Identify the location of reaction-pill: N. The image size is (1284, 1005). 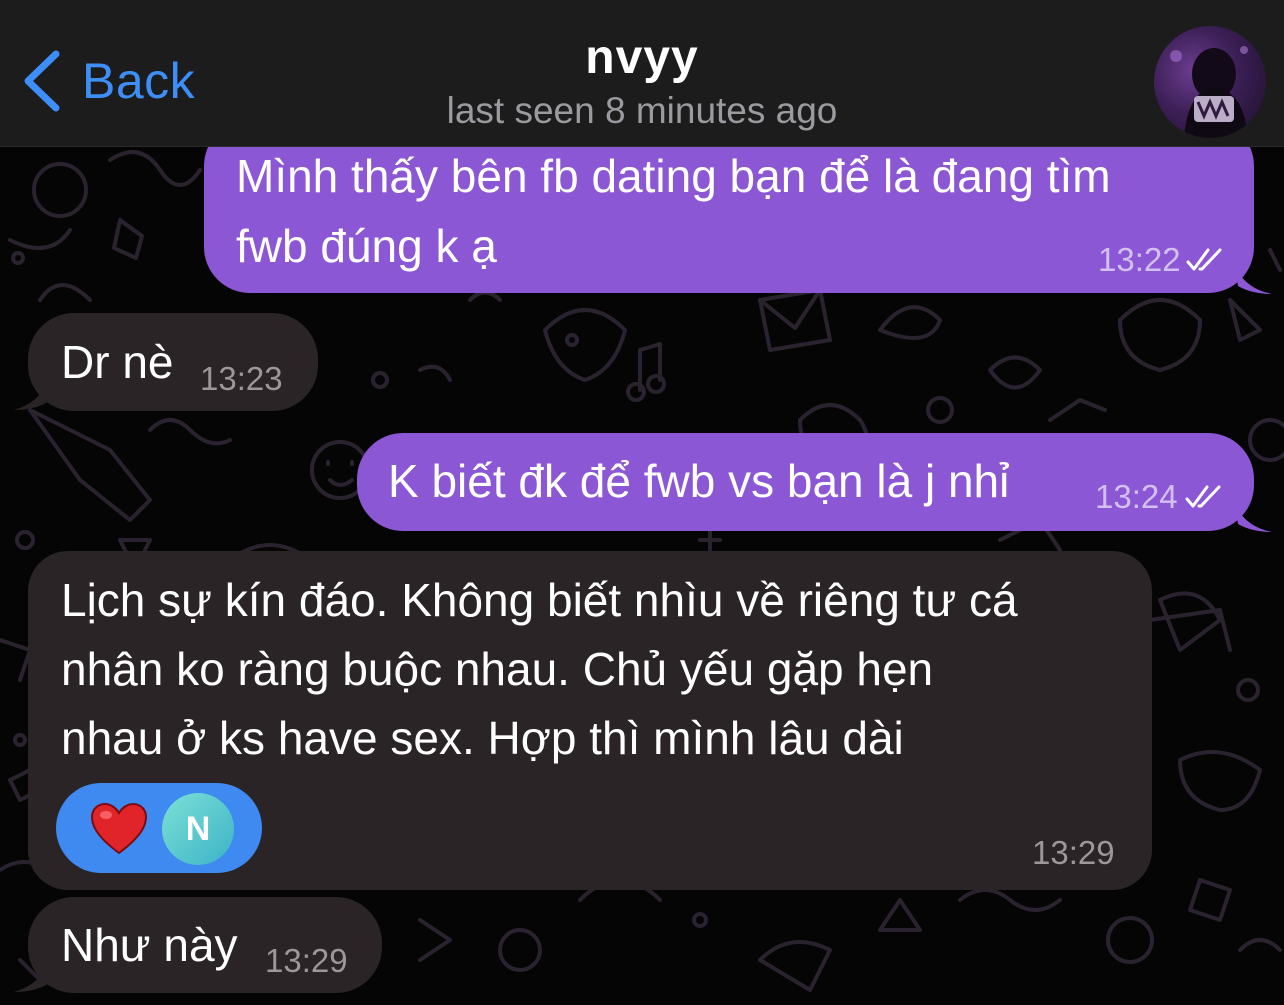
(159, 828).